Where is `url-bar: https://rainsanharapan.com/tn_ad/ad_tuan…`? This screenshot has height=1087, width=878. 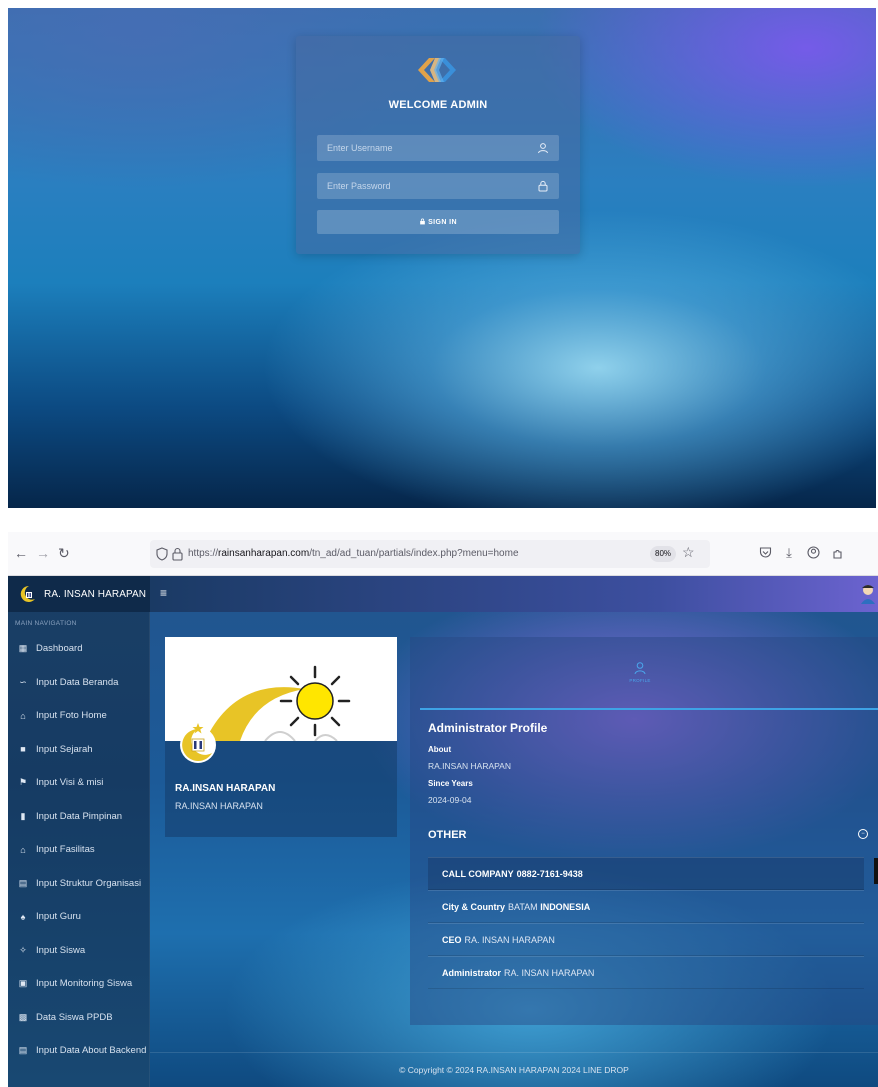
url-bar: https://rainsanharapan.com/tn_ad/ad_tuan… is located at coordinates (430, 554).